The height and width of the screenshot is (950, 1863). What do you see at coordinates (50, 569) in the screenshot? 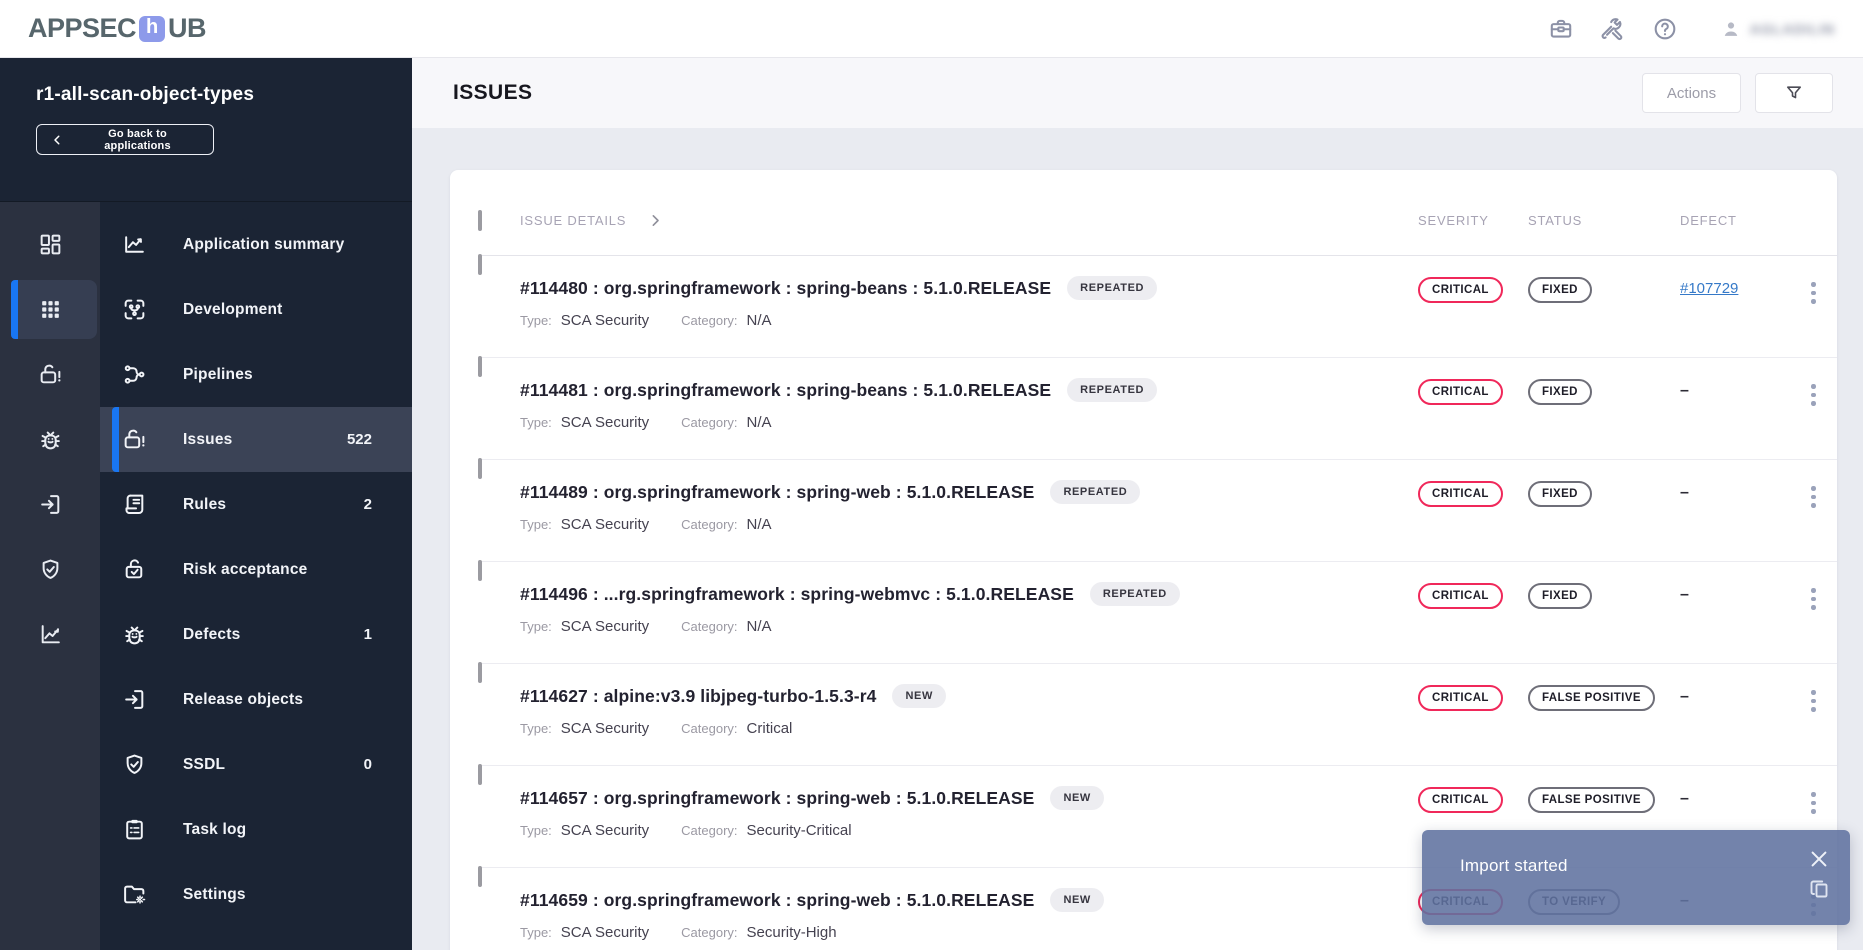
I see `rail-item-shield-check` at bounding box center [50, 569].